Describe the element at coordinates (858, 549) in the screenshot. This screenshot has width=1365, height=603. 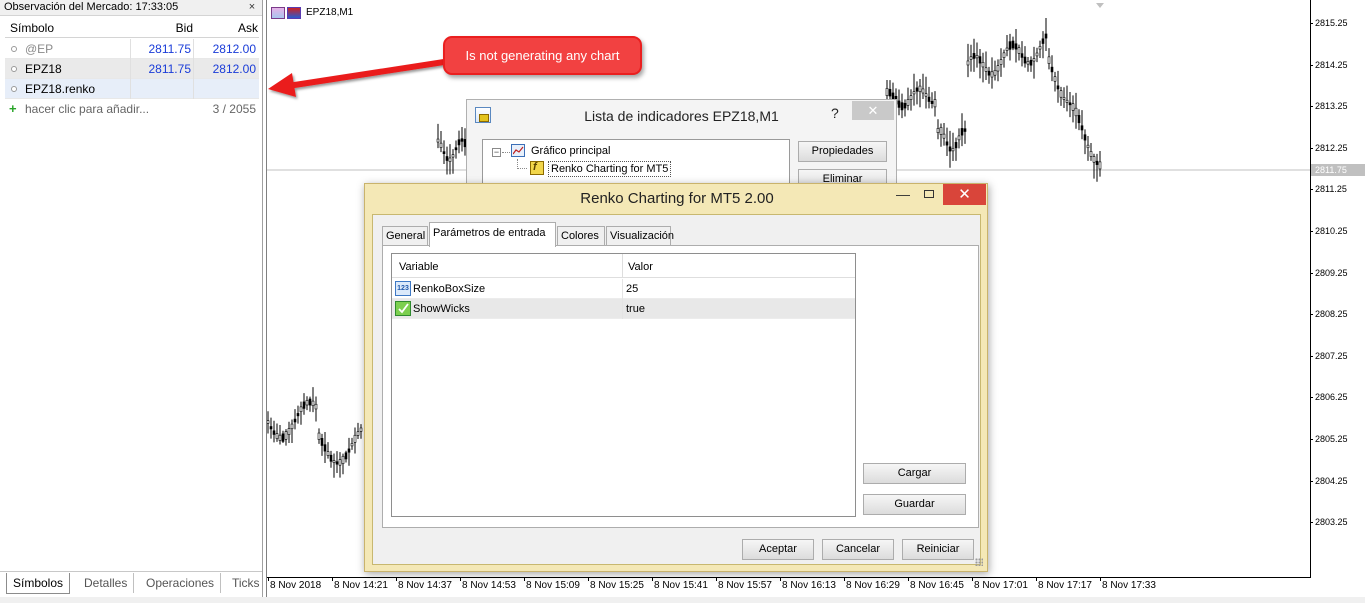
I see `cancel-button: Cancelar` at that location.